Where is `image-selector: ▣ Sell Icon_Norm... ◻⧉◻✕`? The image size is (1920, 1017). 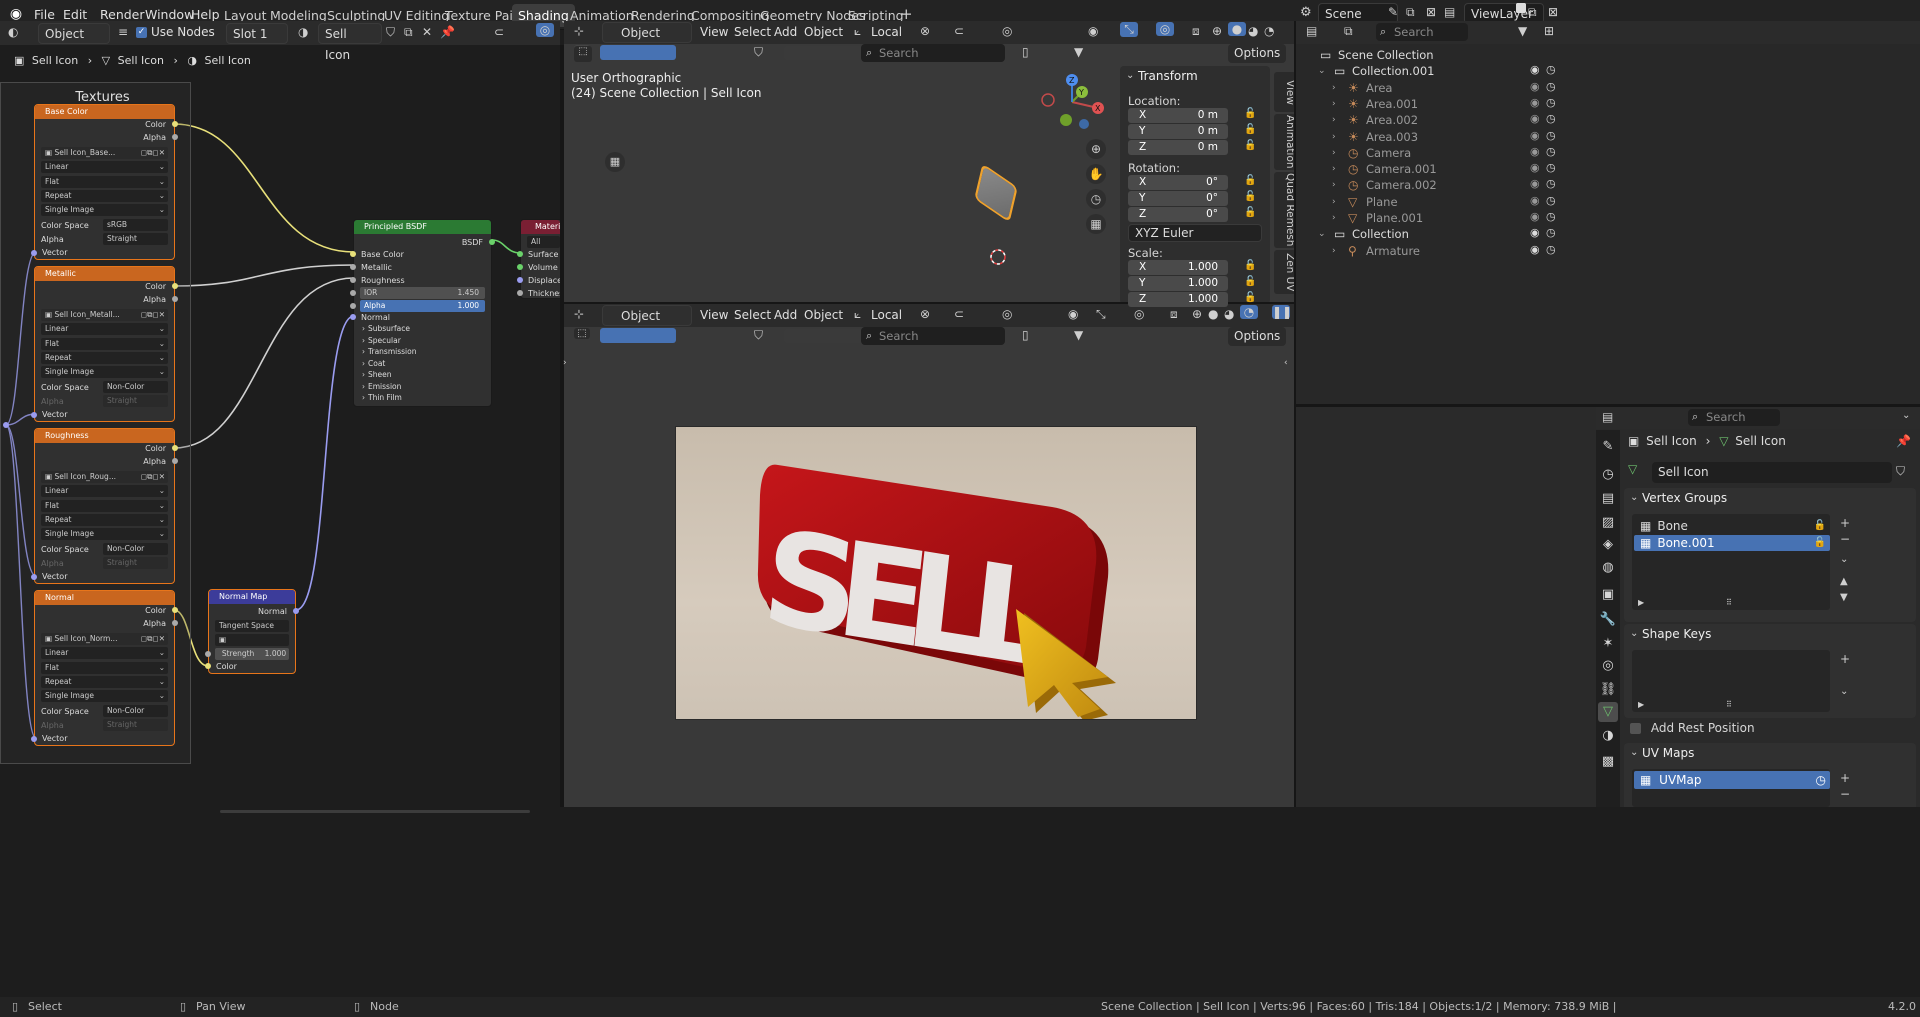 image-selector: ▣ Sell Icon_Norm... ◻⧉◻✕ is located at coordinates (104, 639).